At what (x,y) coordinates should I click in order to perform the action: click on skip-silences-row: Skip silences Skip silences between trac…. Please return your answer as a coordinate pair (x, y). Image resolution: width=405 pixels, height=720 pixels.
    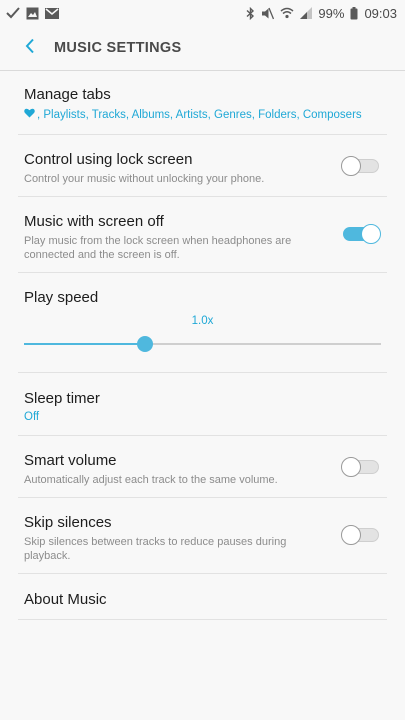
    Looking at the image, I should click on (202, 536).